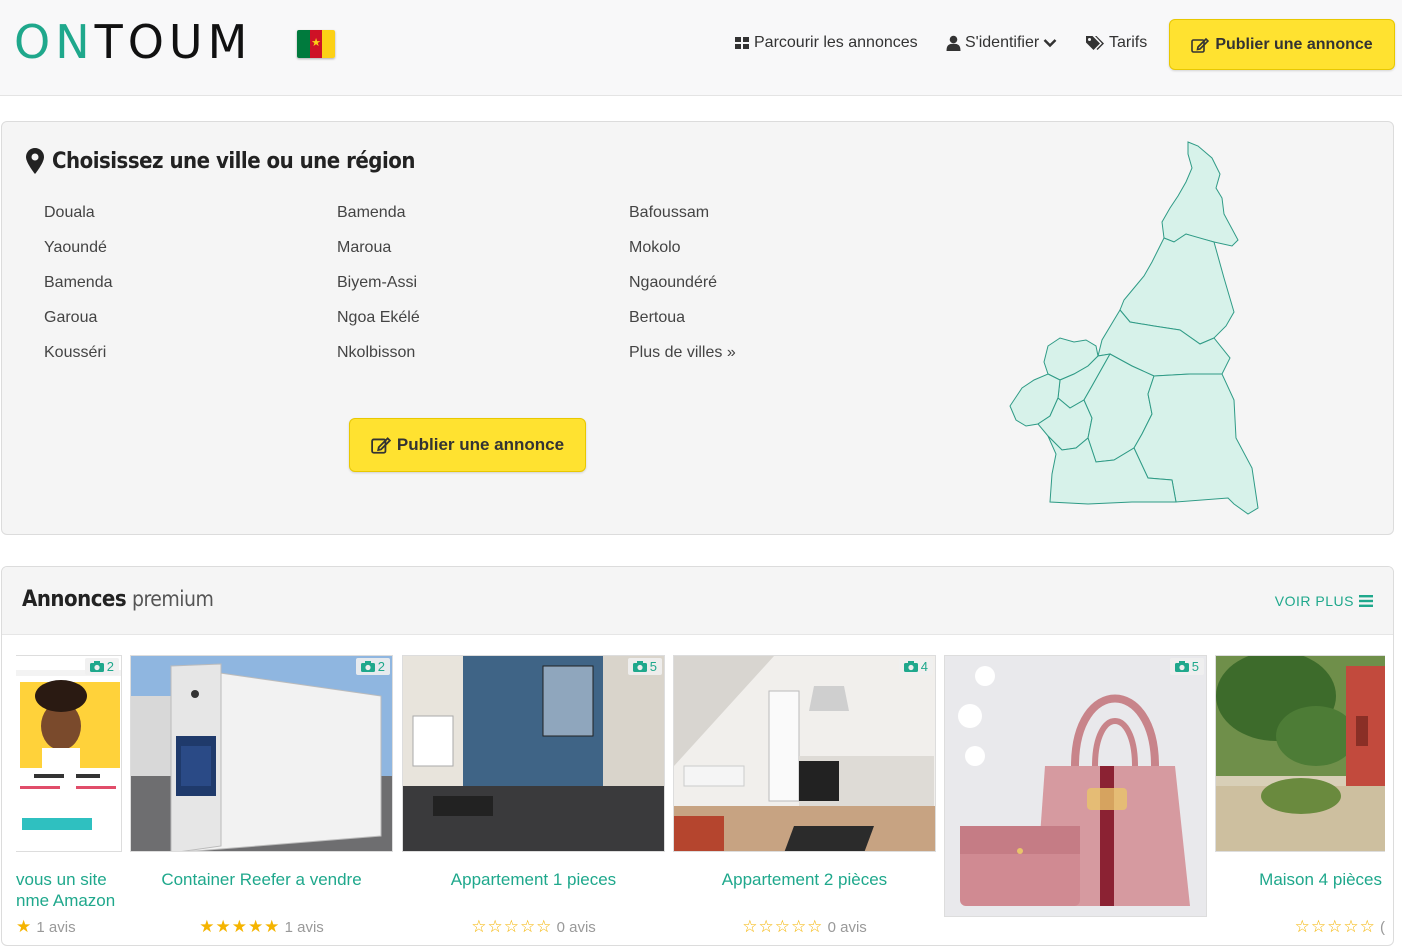 This screenshot has width=1402, height=946. I want to click on site-logo: ONTOUM, so click(133, 42).